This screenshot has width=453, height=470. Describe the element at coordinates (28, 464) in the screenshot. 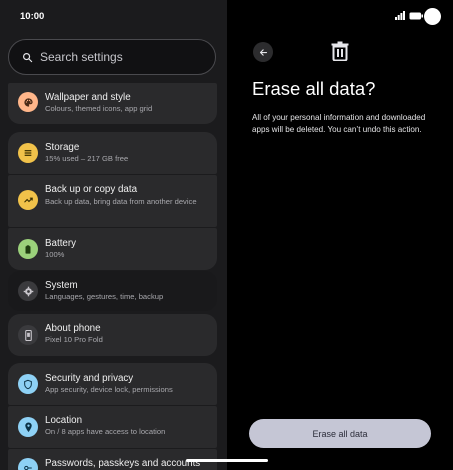

I see `key-icon` at that location.